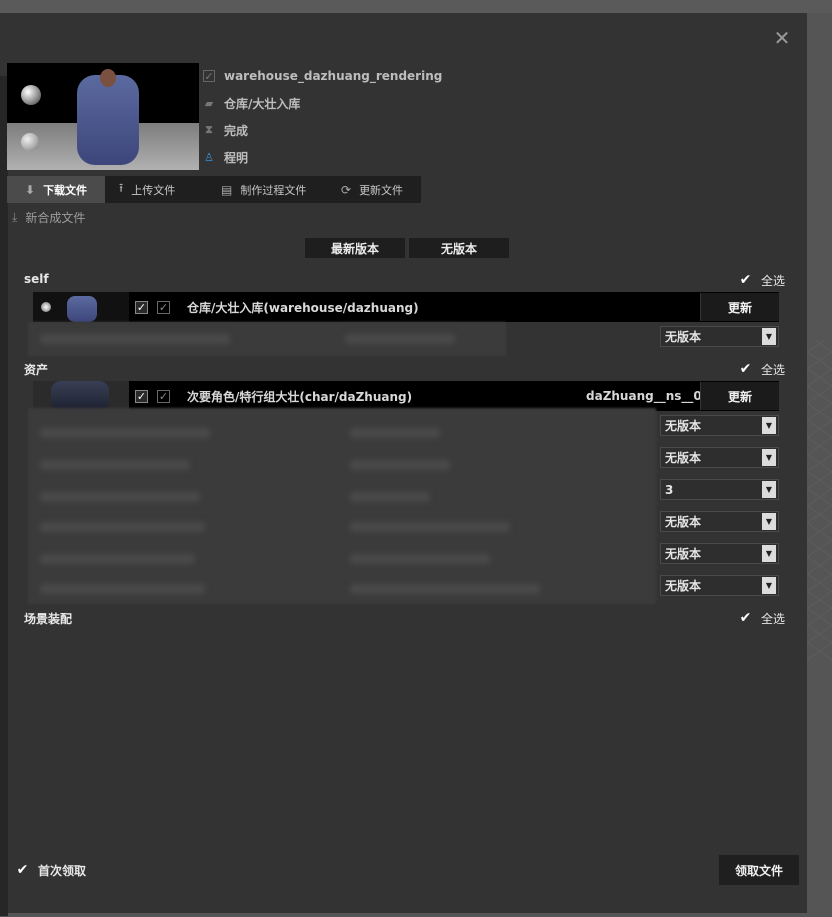 The height and width of the screenshot is (917, 832). I want to click on version-select: 3 ▼, so click(719, 489).